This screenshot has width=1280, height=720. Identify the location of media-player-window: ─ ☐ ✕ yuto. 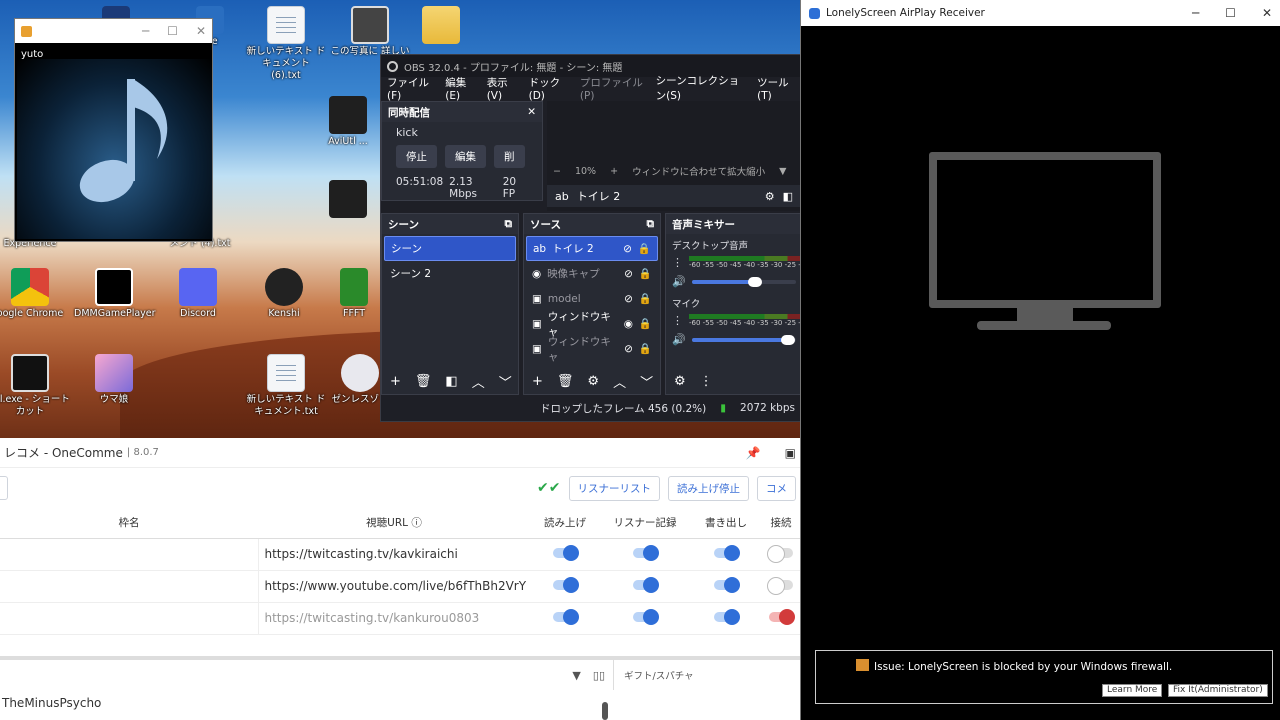
(113, 130).